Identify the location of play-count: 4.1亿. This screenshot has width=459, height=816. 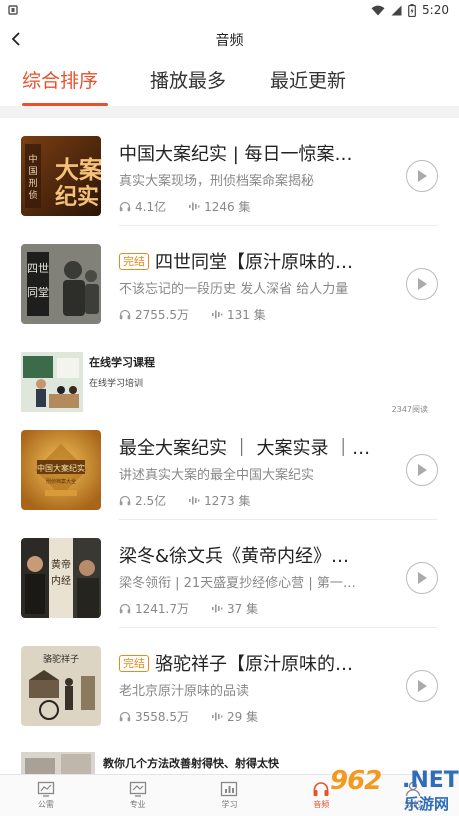
(151, 207).